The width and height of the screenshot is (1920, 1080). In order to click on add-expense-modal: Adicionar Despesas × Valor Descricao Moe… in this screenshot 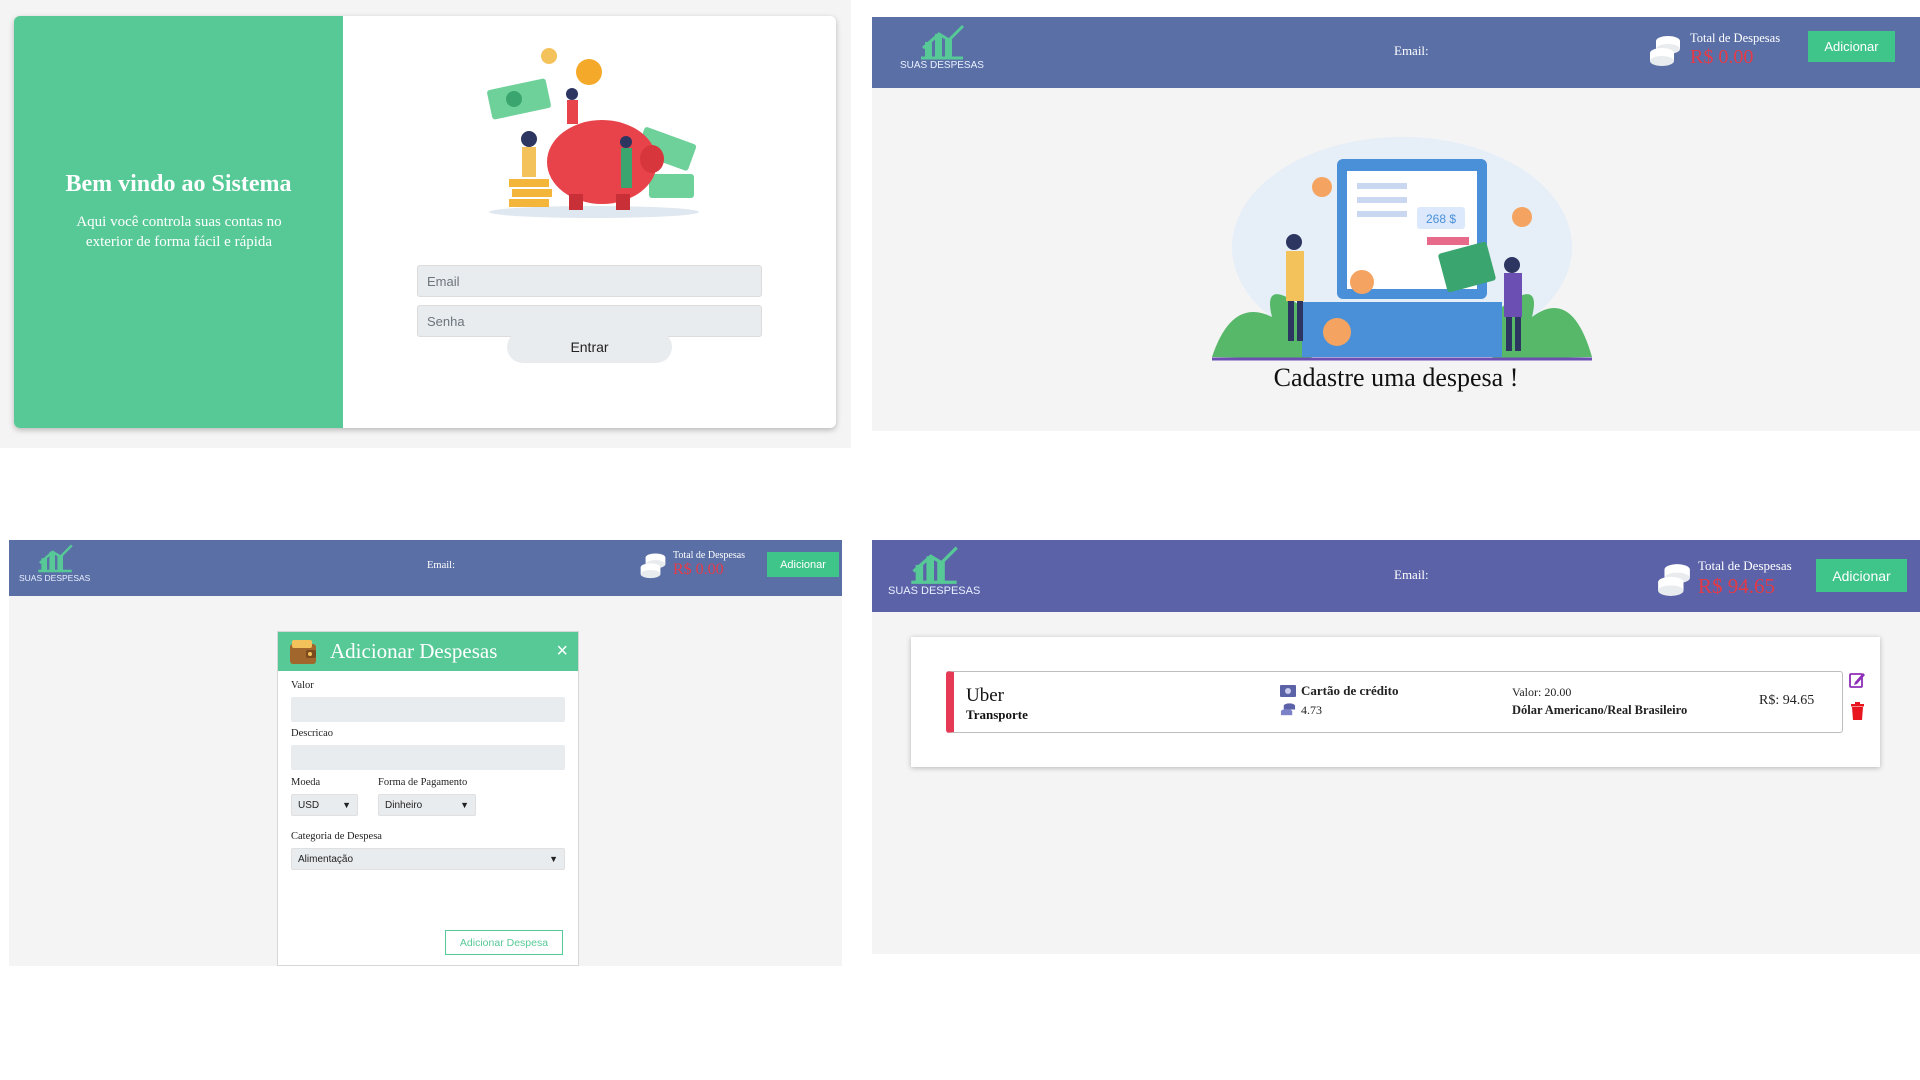, I will do `click(428, 798)`.